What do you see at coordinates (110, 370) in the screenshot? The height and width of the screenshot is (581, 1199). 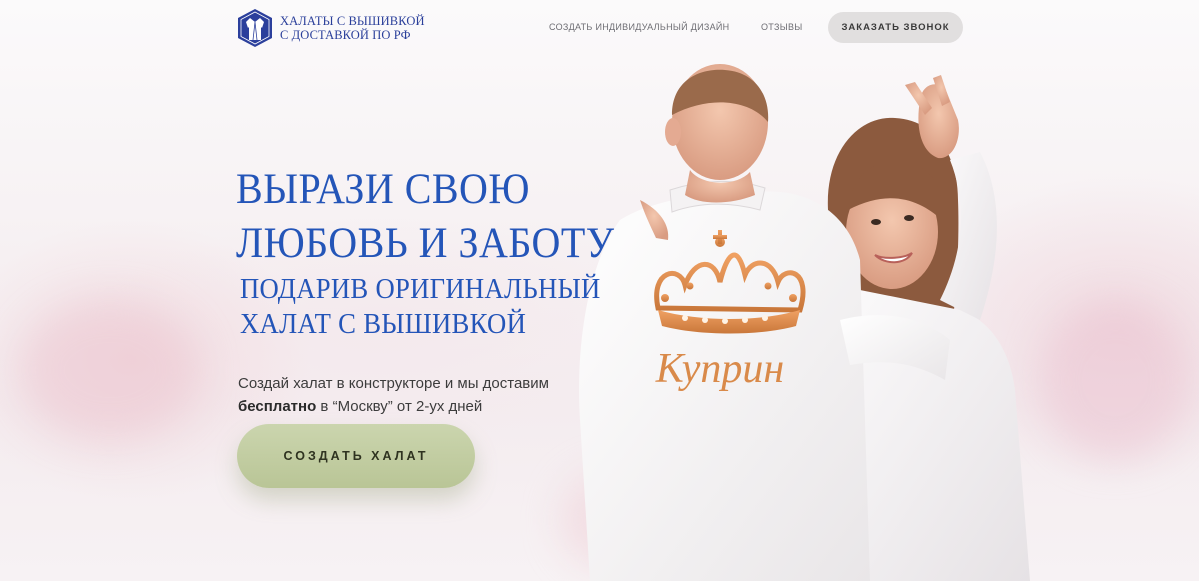 I see `background-bokeh` at bounding box center [110, 370].